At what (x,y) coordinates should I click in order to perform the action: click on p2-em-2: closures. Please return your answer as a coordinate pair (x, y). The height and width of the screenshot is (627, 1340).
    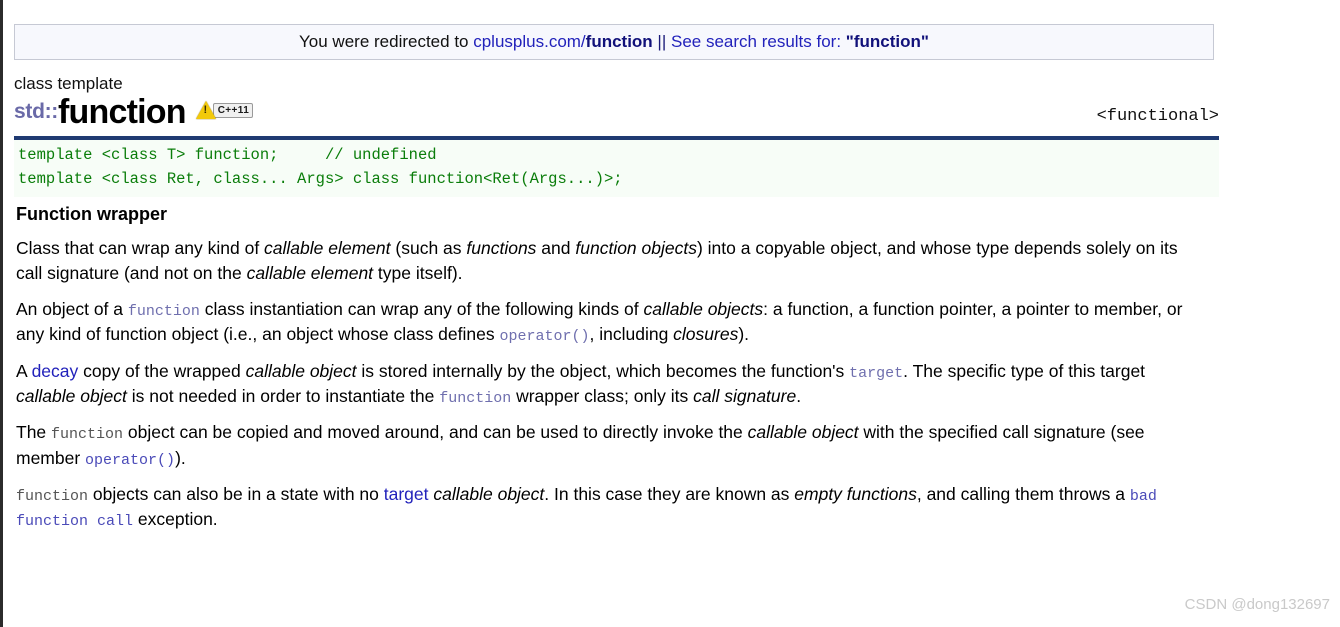
    Looking at the image, I should click on (706, 334).